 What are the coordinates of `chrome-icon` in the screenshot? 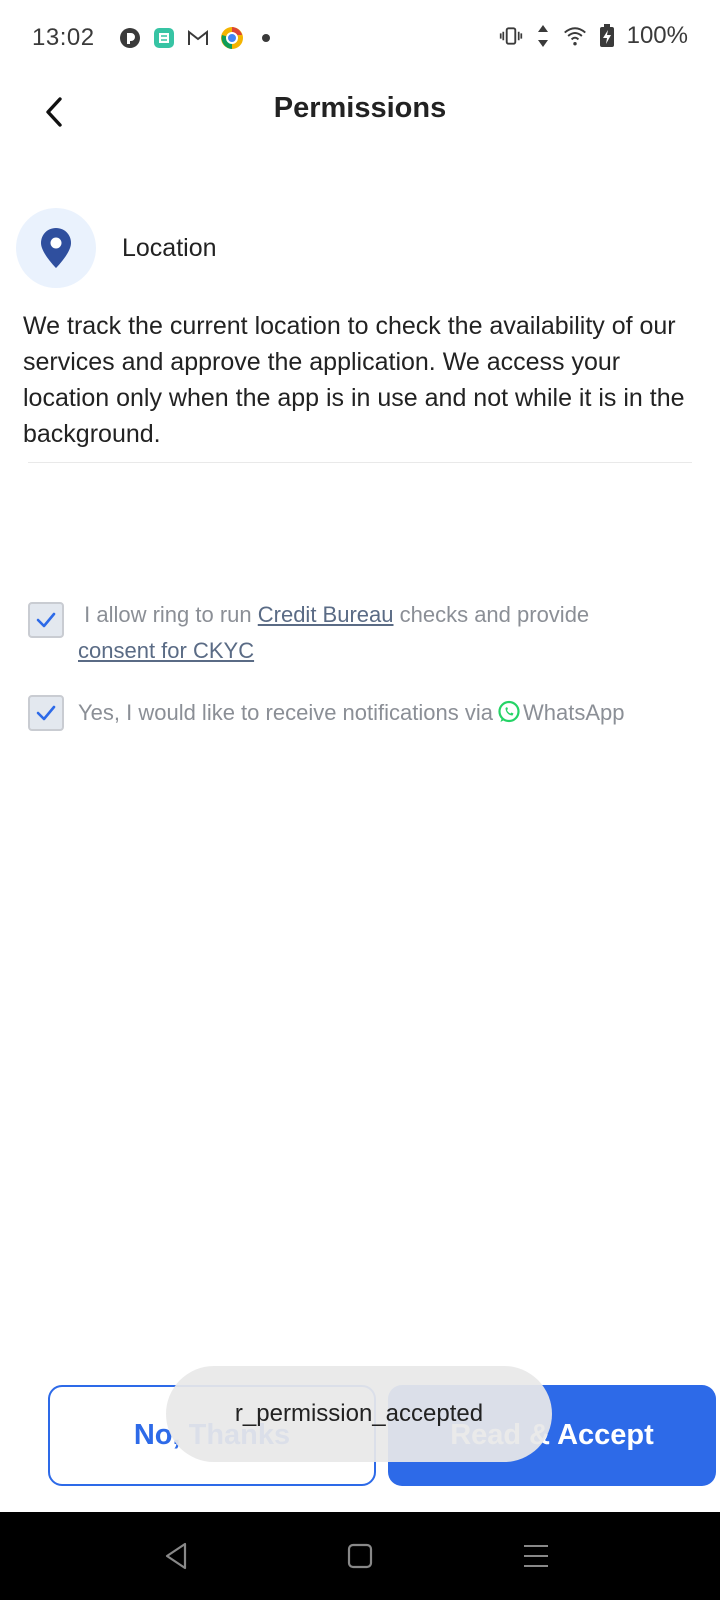 It's located at (232, 38).